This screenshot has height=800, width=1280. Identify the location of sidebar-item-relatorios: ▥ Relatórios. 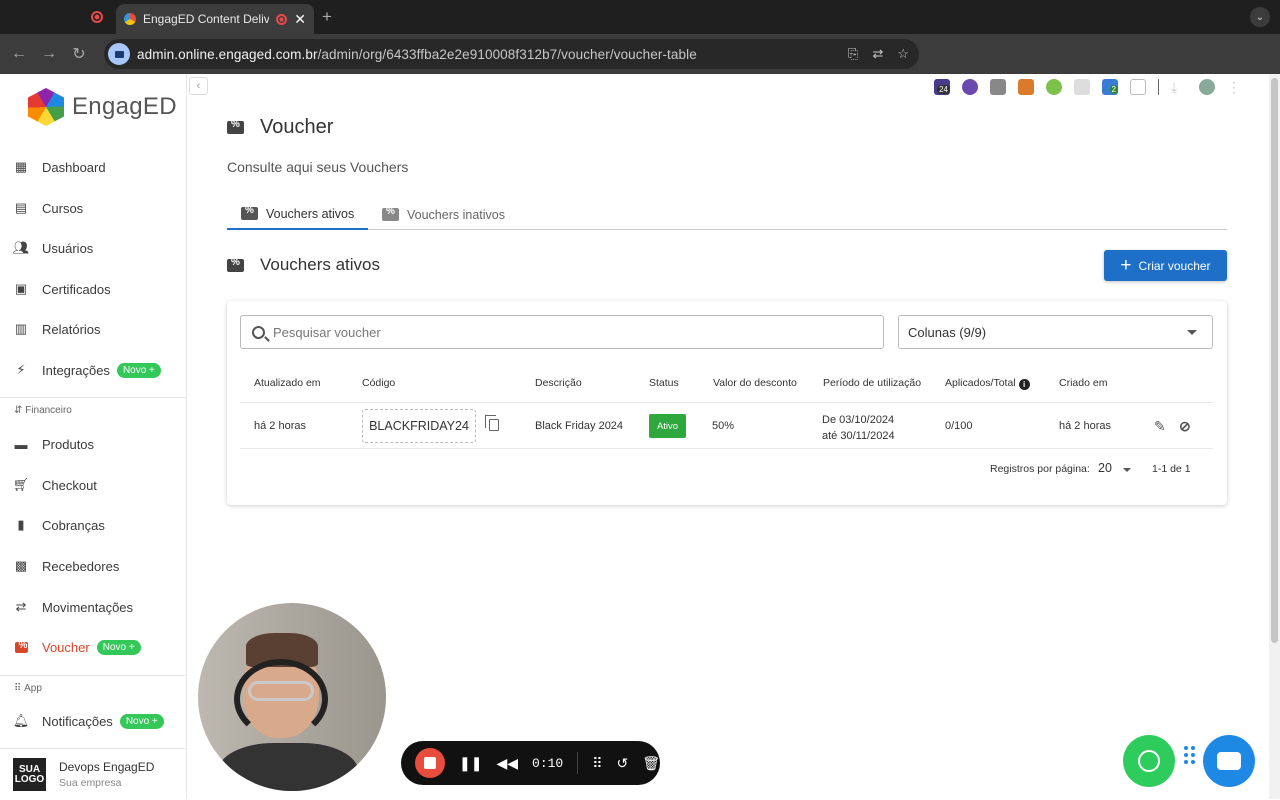
(93, 329).